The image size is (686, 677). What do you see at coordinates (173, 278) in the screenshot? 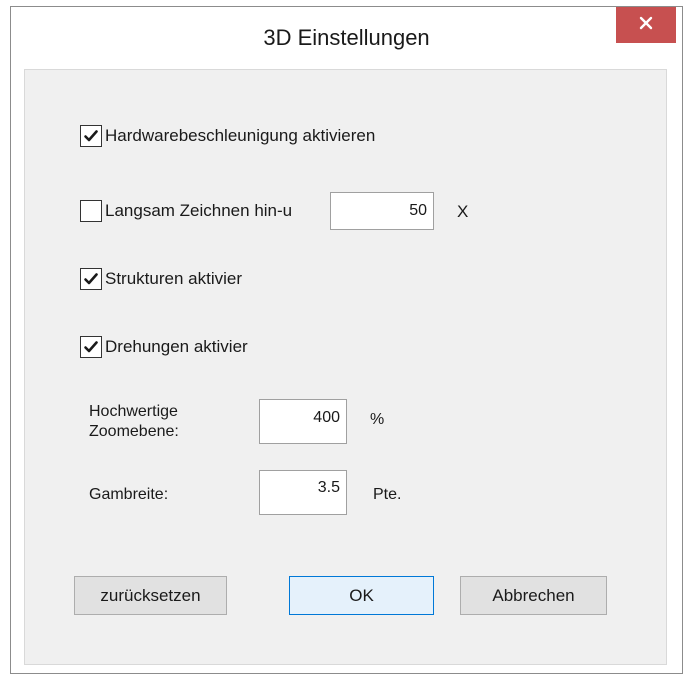
I see `structures-label: Strukturen aktivier` at bounding box center [173, 278].